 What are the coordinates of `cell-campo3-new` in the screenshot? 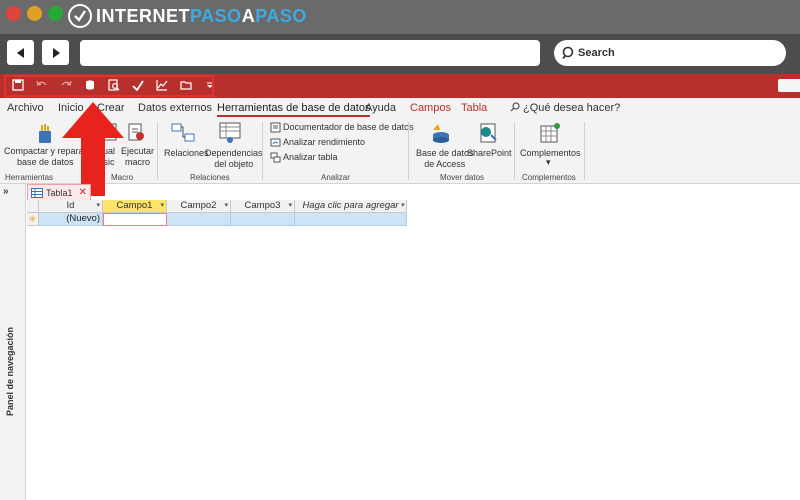 It's located at (263, 219).